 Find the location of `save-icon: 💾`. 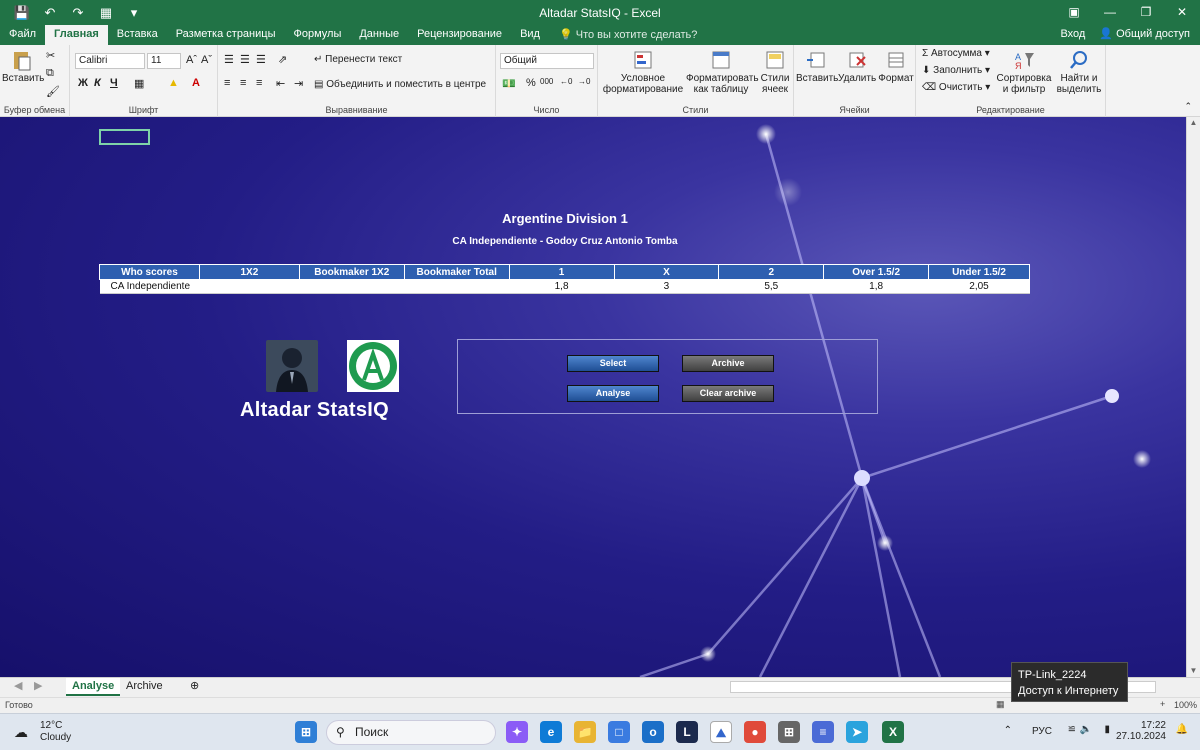

save-icon: 💾 is located at coordinates (22, 13).